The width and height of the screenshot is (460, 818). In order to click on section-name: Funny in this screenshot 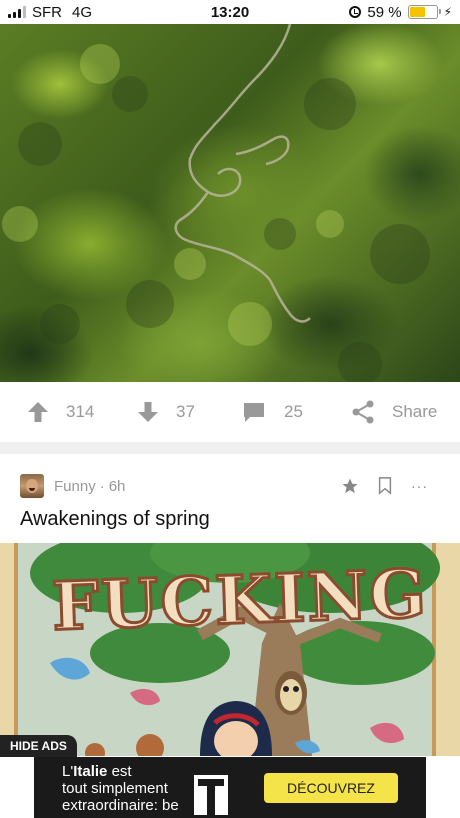, I will do `click(75, 486)`.